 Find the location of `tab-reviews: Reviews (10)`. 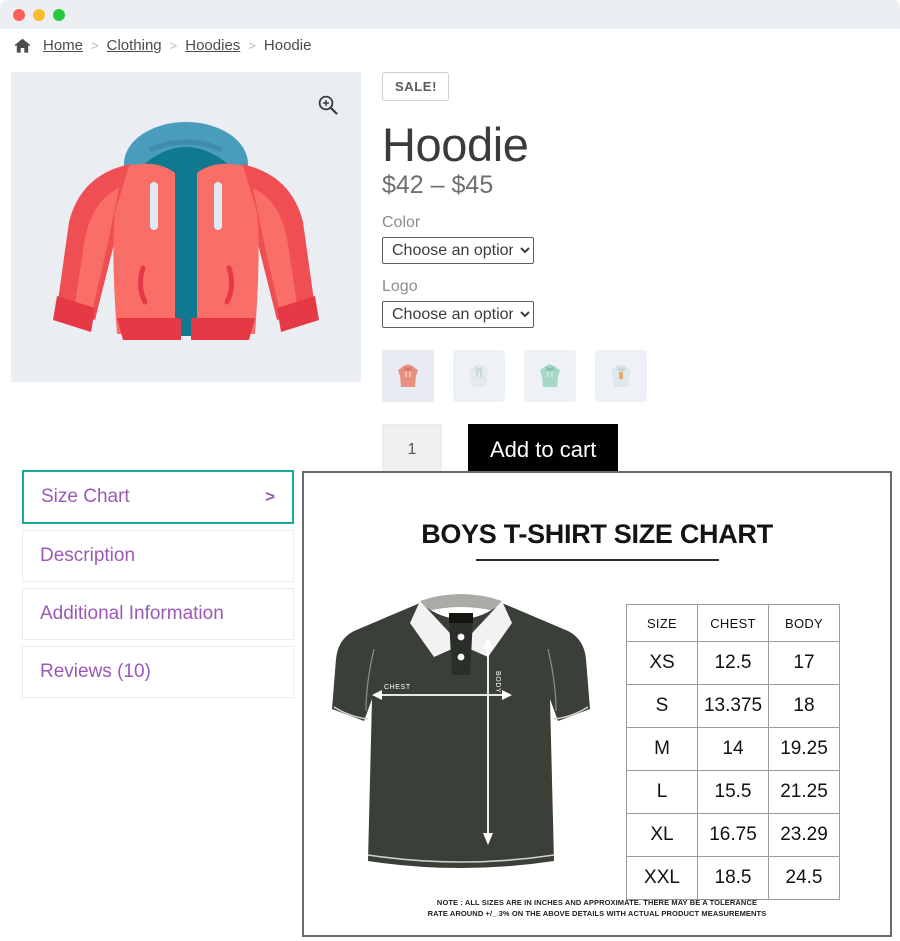

tab-reviews: Reviews (10) is located at coordinates (158, 672).